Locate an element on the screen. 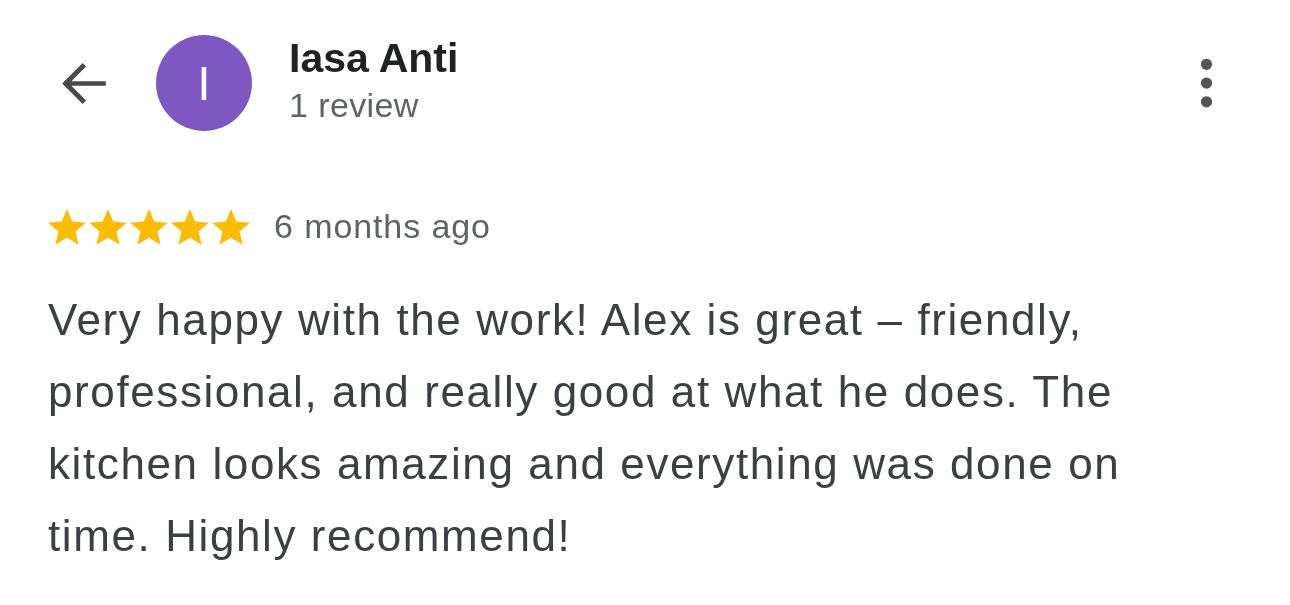 This screenshot has width=1290, height=605. more-options-button is located at coordinates (1206, 83).